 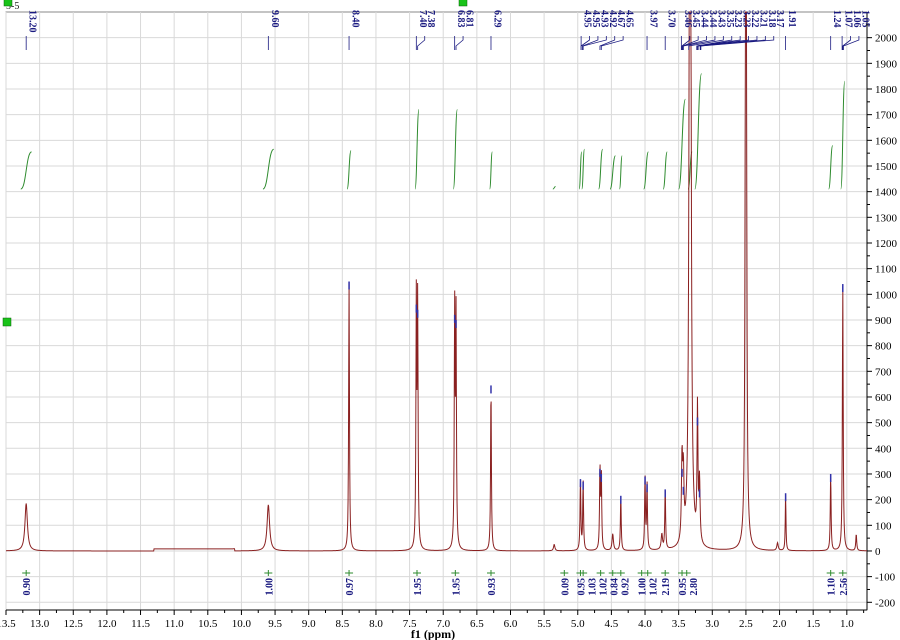 What do you see at coordinates (511, 624) in the screenshot?
I see `x-tick-label: 6.0` at bounding box center [511, 624].